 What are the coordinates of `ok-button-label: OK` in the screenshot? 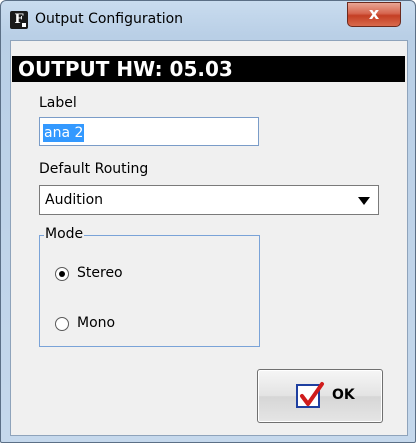 It's located at (343, 395).